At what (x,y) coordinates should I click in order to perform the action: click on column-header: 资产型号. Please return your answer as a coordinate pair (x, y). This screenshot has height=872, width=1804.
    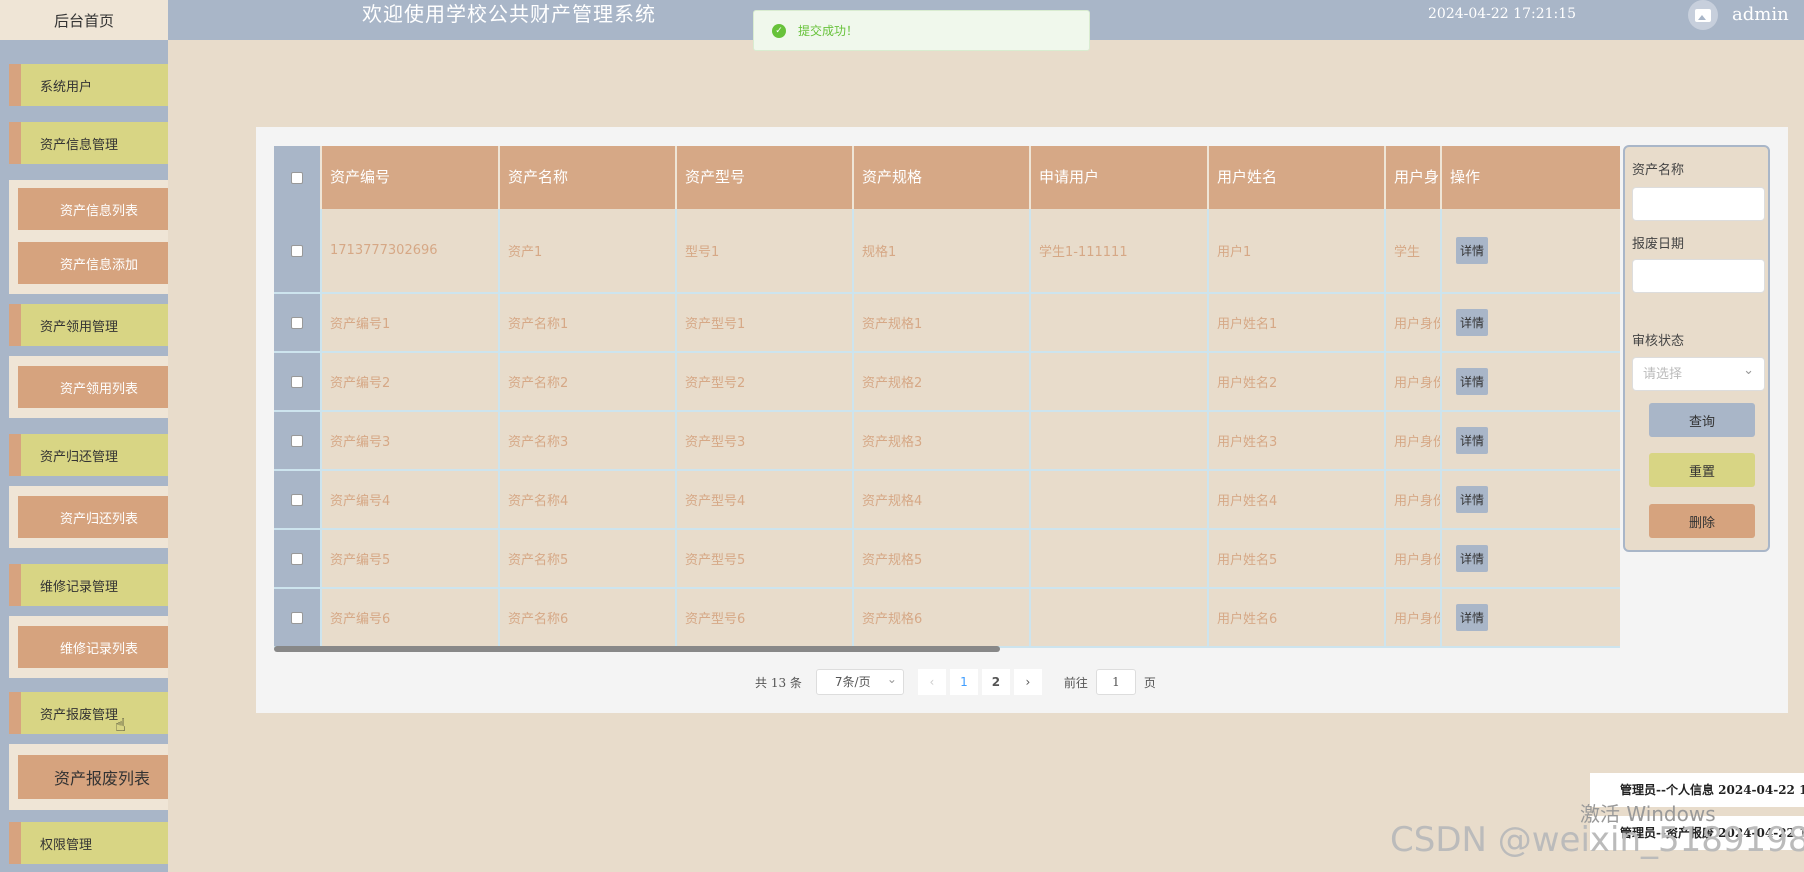
    Looking at the image, I should click on (765, 177).